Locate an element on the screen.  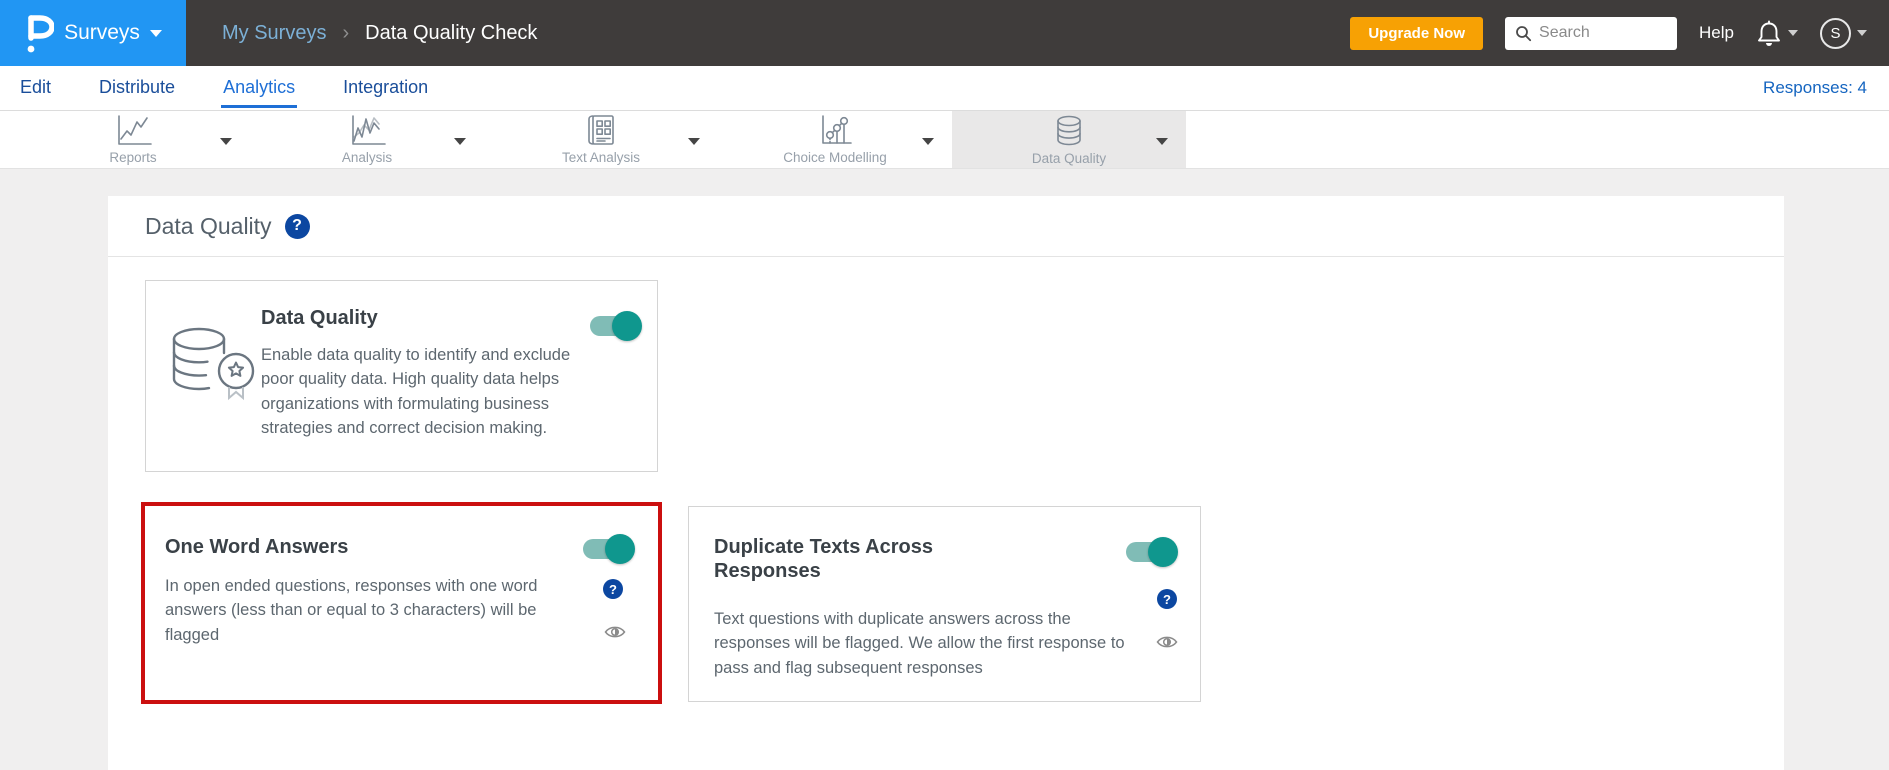
bubble-chart-icon is located at coordinates (837, 129).